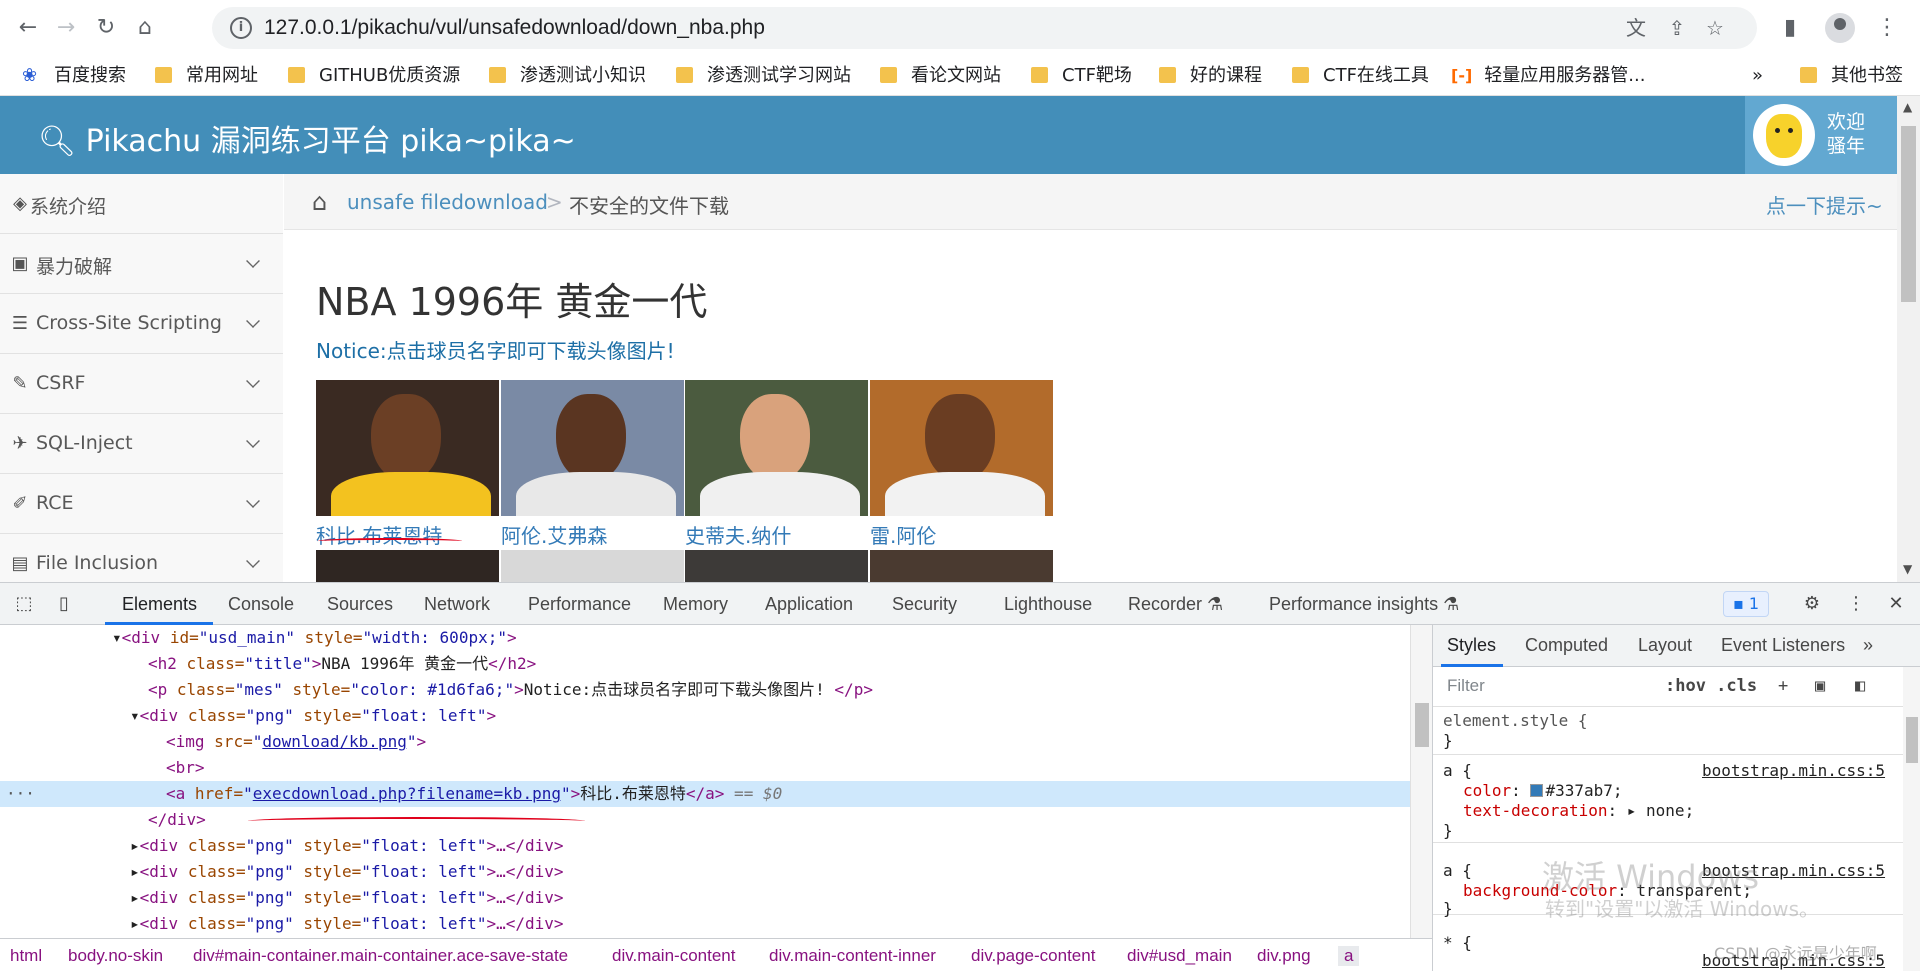  Describe the element at coordinates (241, 28) in the screenshot. I see `info-icon: i` at that location.